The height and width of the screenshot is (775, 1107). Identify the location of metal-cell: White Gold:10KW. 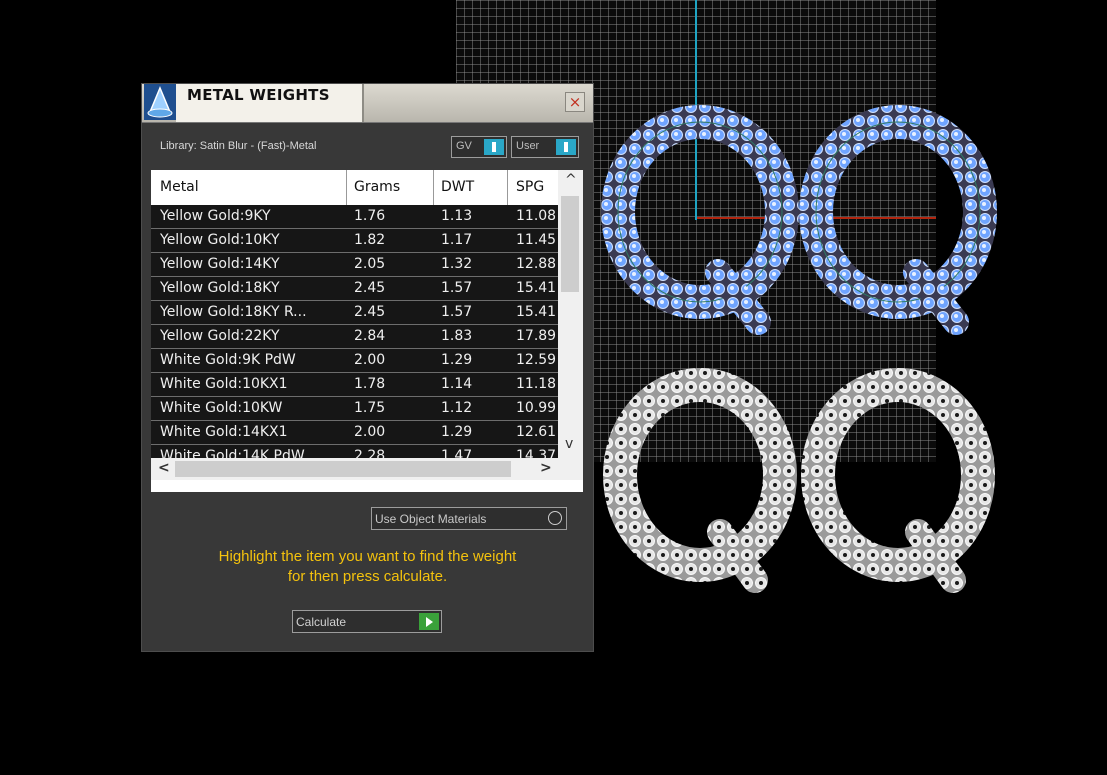
(221, 408).